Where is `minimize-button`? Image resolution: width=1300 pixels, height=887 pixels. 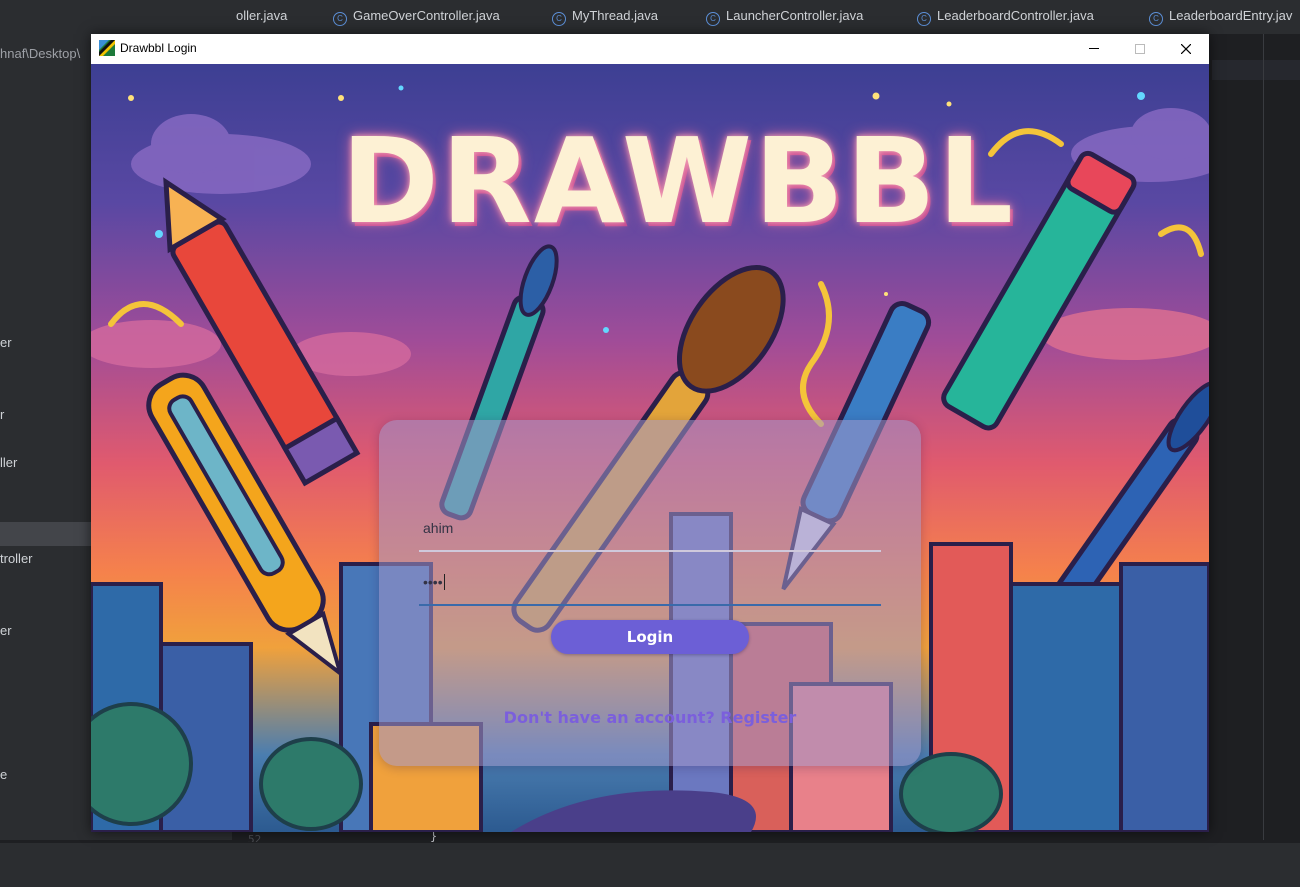
minimize-button is located at coordinates (1094, 49).